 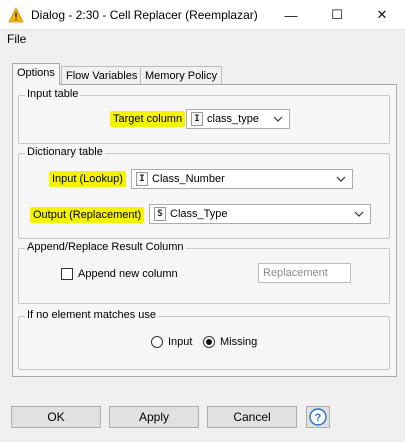 What do you see at coordinates (105, 247) in the screenshot?
I see `append-replace-group-label: Append/Replace Result Column` at bounding box center [105, 247].